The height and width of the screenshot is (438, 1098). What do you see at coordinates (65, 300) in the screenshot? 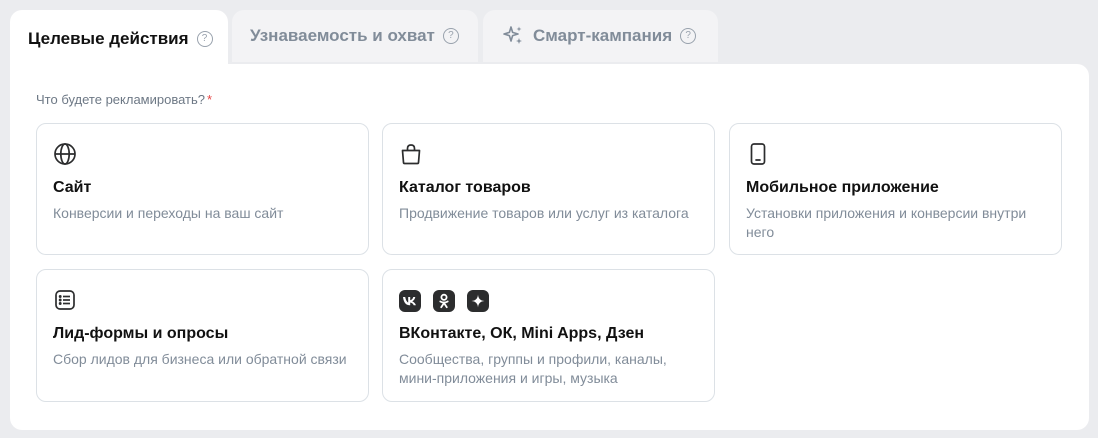
I see `list-form-icon` at bounding box center [65, 300].